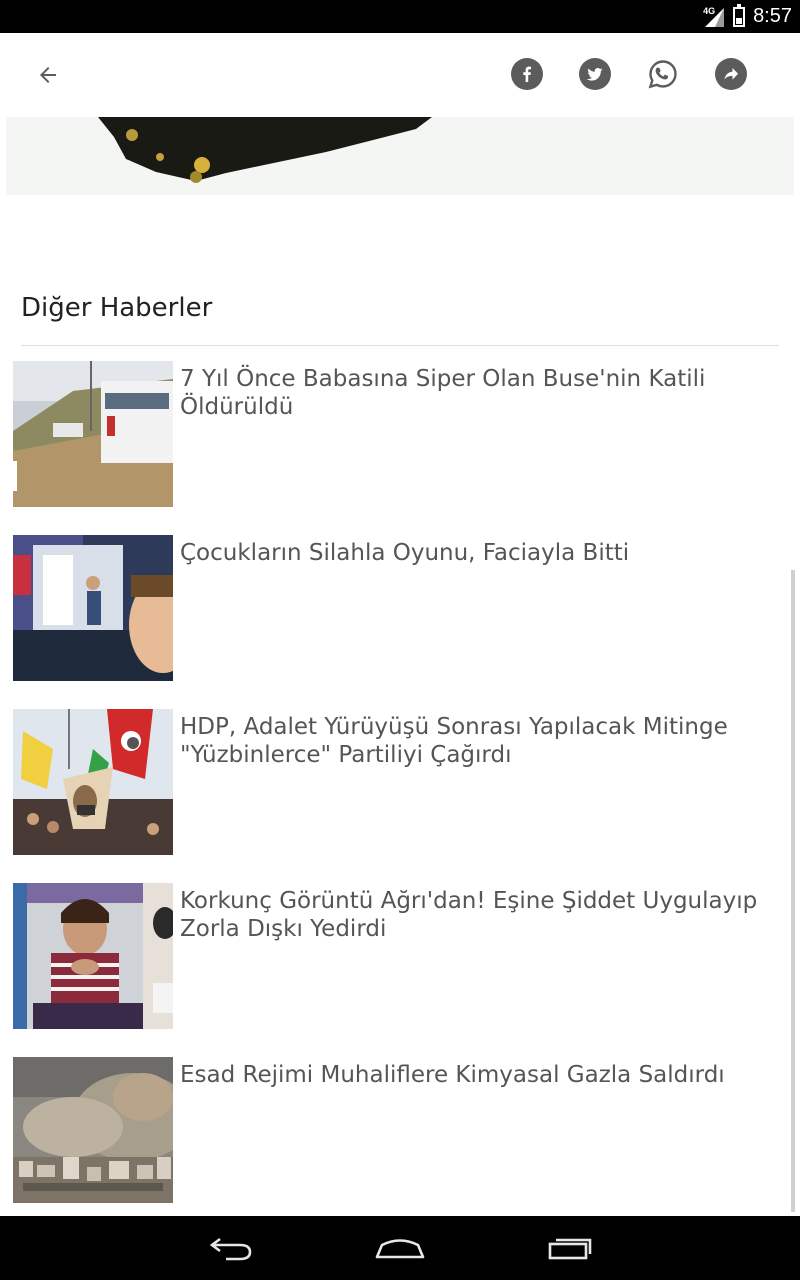 This screenshot has width=800, height=1280. I want to click on navigation-bar, so click(400, 1248).